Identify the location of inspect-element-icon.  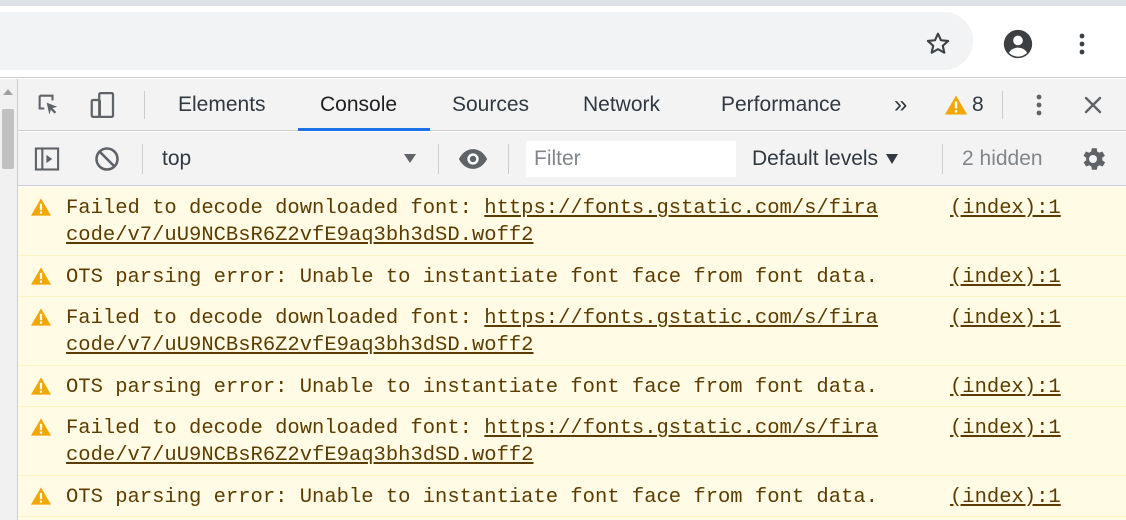
(49, 105).